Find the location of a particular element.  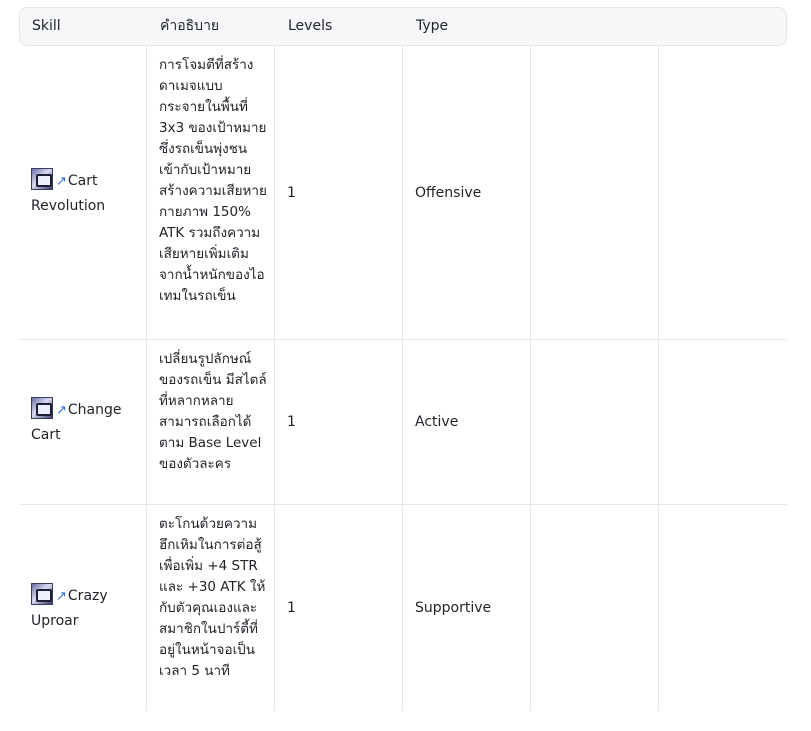

type-cell: Offensive is located at coordinates (466, 192).